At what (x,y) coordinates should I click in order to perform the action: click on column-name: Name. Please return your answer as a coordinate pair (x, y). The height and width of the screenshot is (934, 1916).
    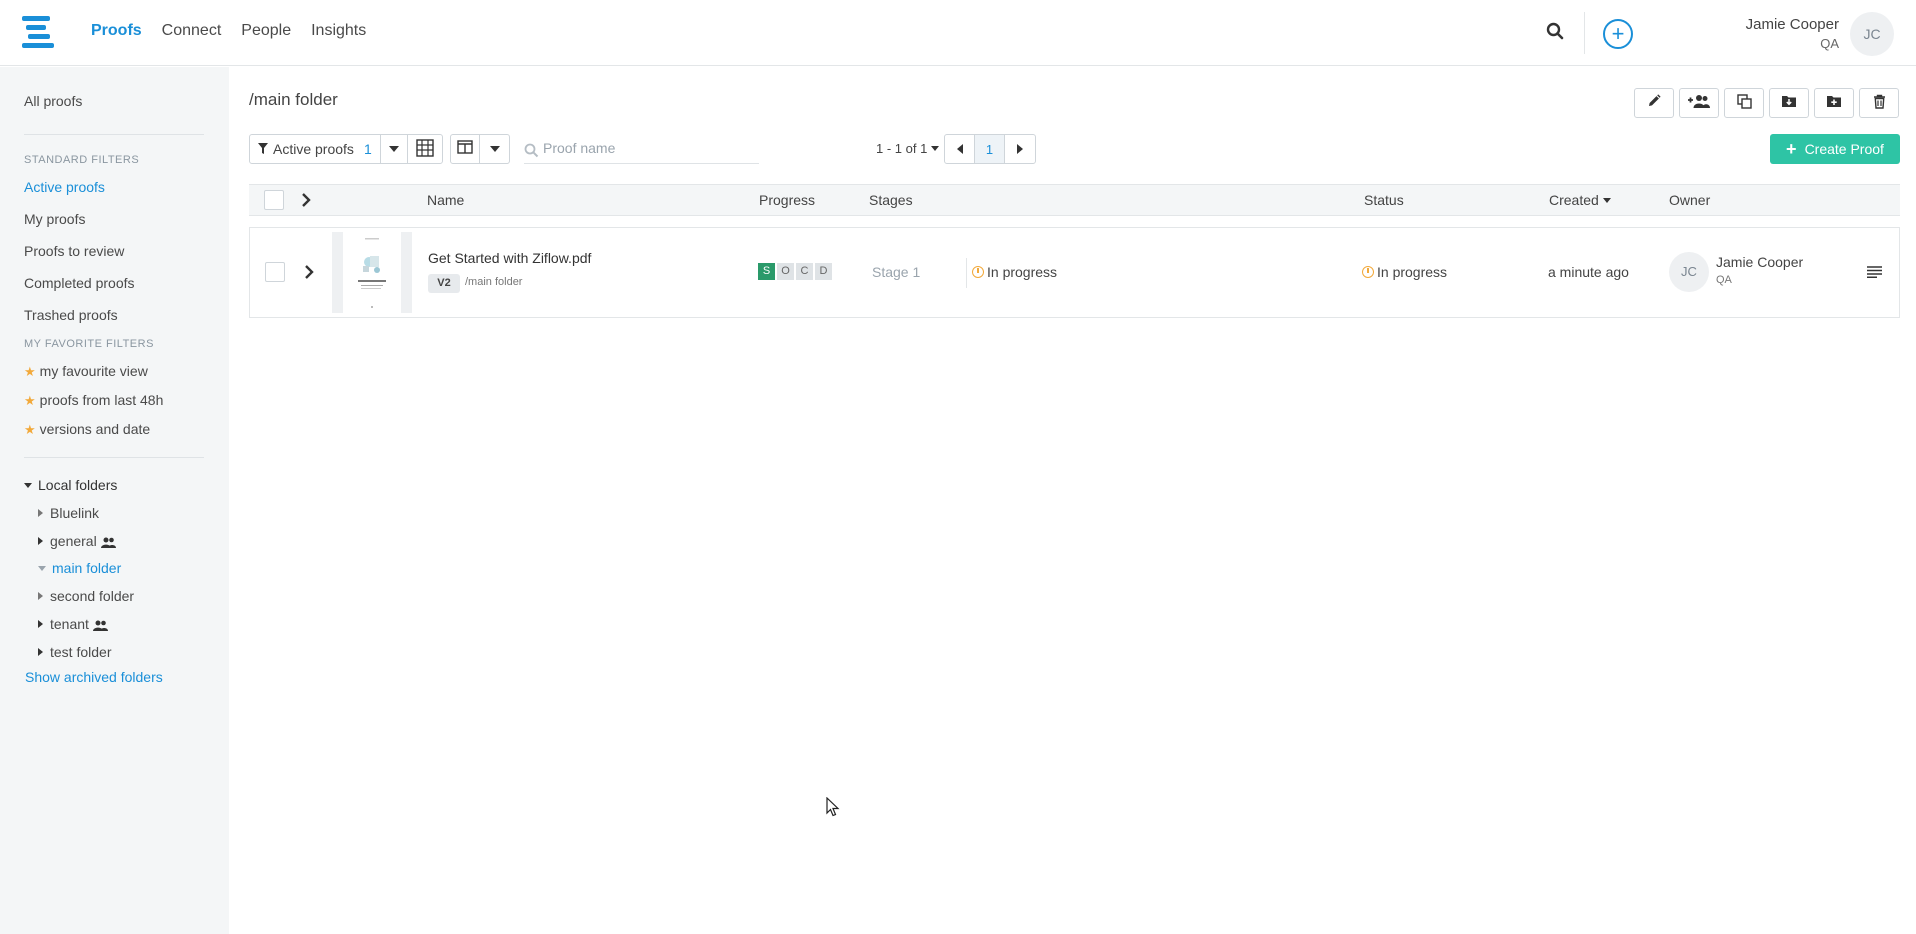
    Looking at the image, I should click on (445, 200).